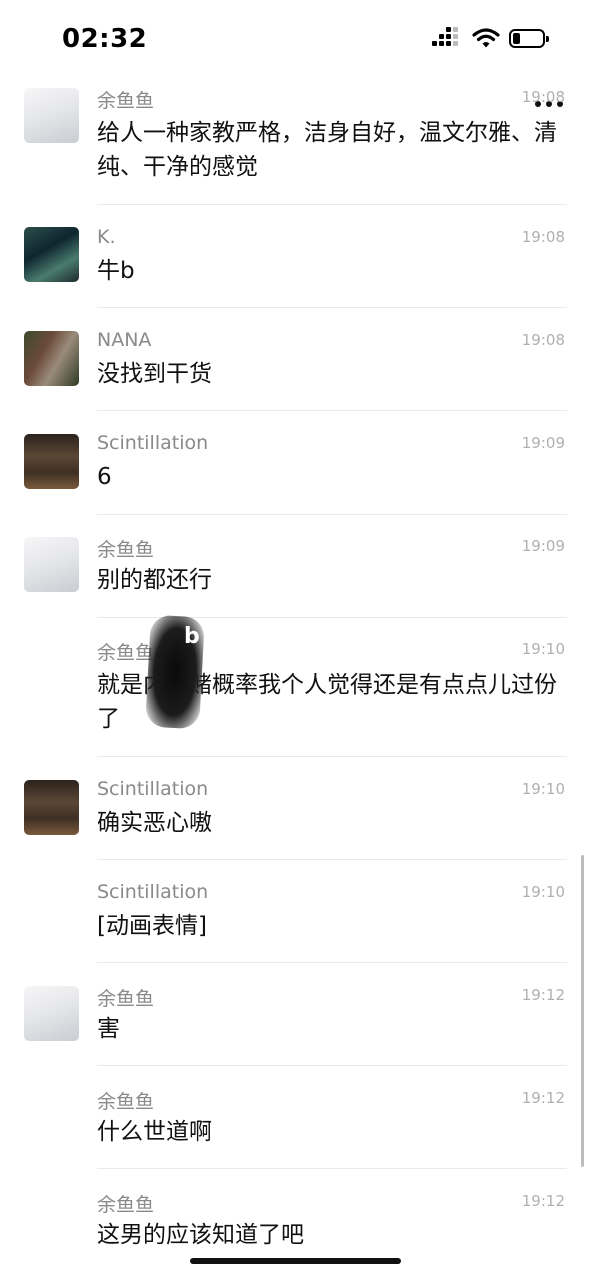  What do you see at coordinates (124, 340) in the screenshot?
I see `sender-name: NANA` at bounding box center [124, 340].